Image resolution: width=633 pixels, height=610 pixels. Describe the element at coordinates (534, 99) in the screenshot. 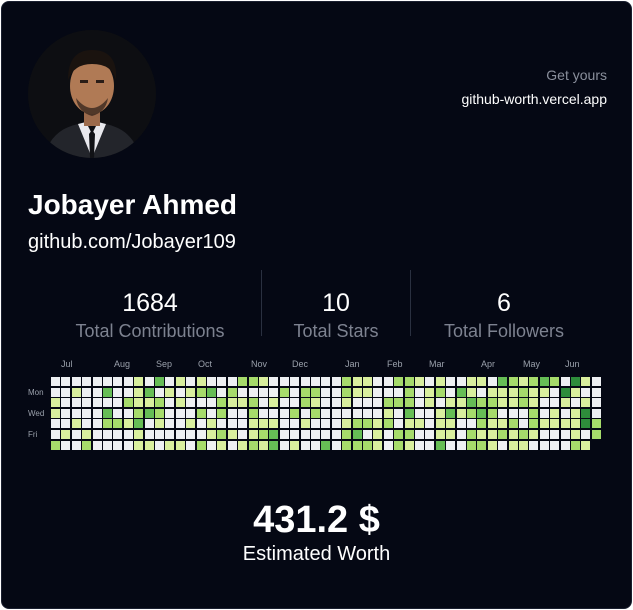

I see `promo-link: github-worth.vercel.app` at that location.